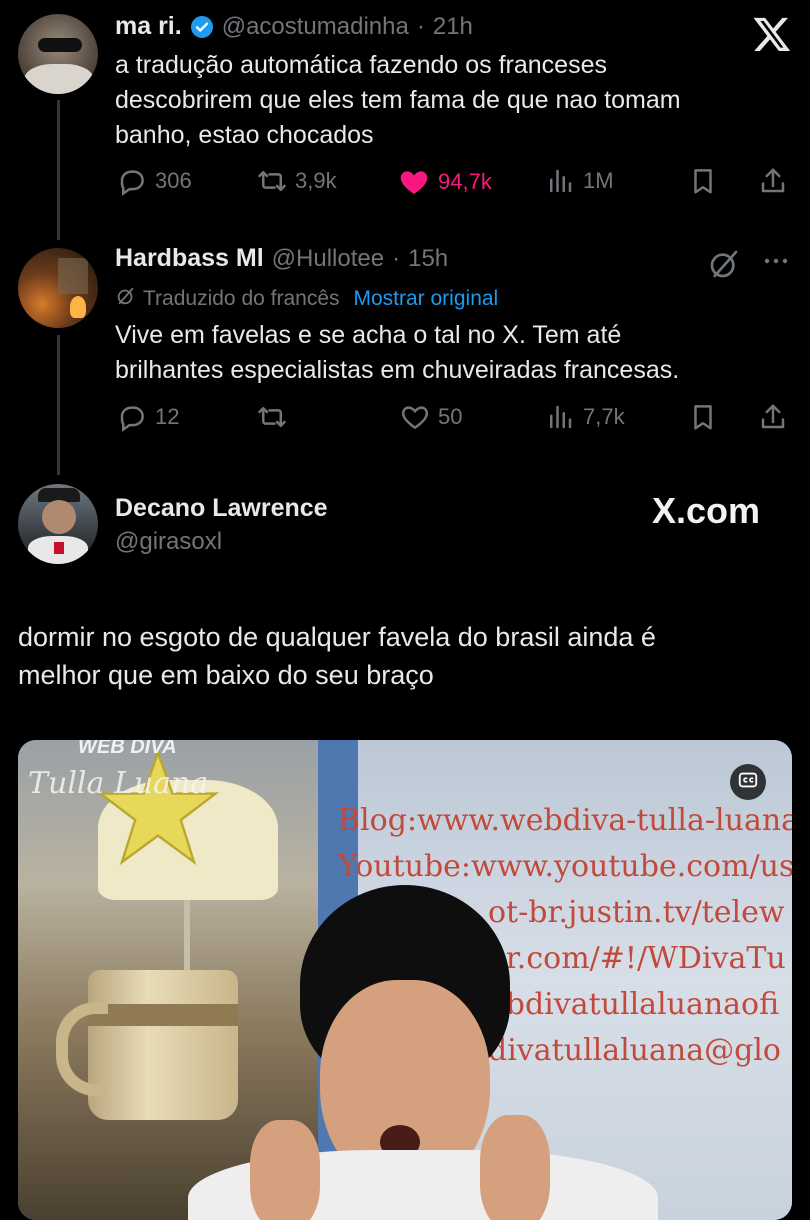 This screenshot has width=810, height=1220. I want to click on sign-line: Youtube:www.youtube.com/use, so click(565, 866).